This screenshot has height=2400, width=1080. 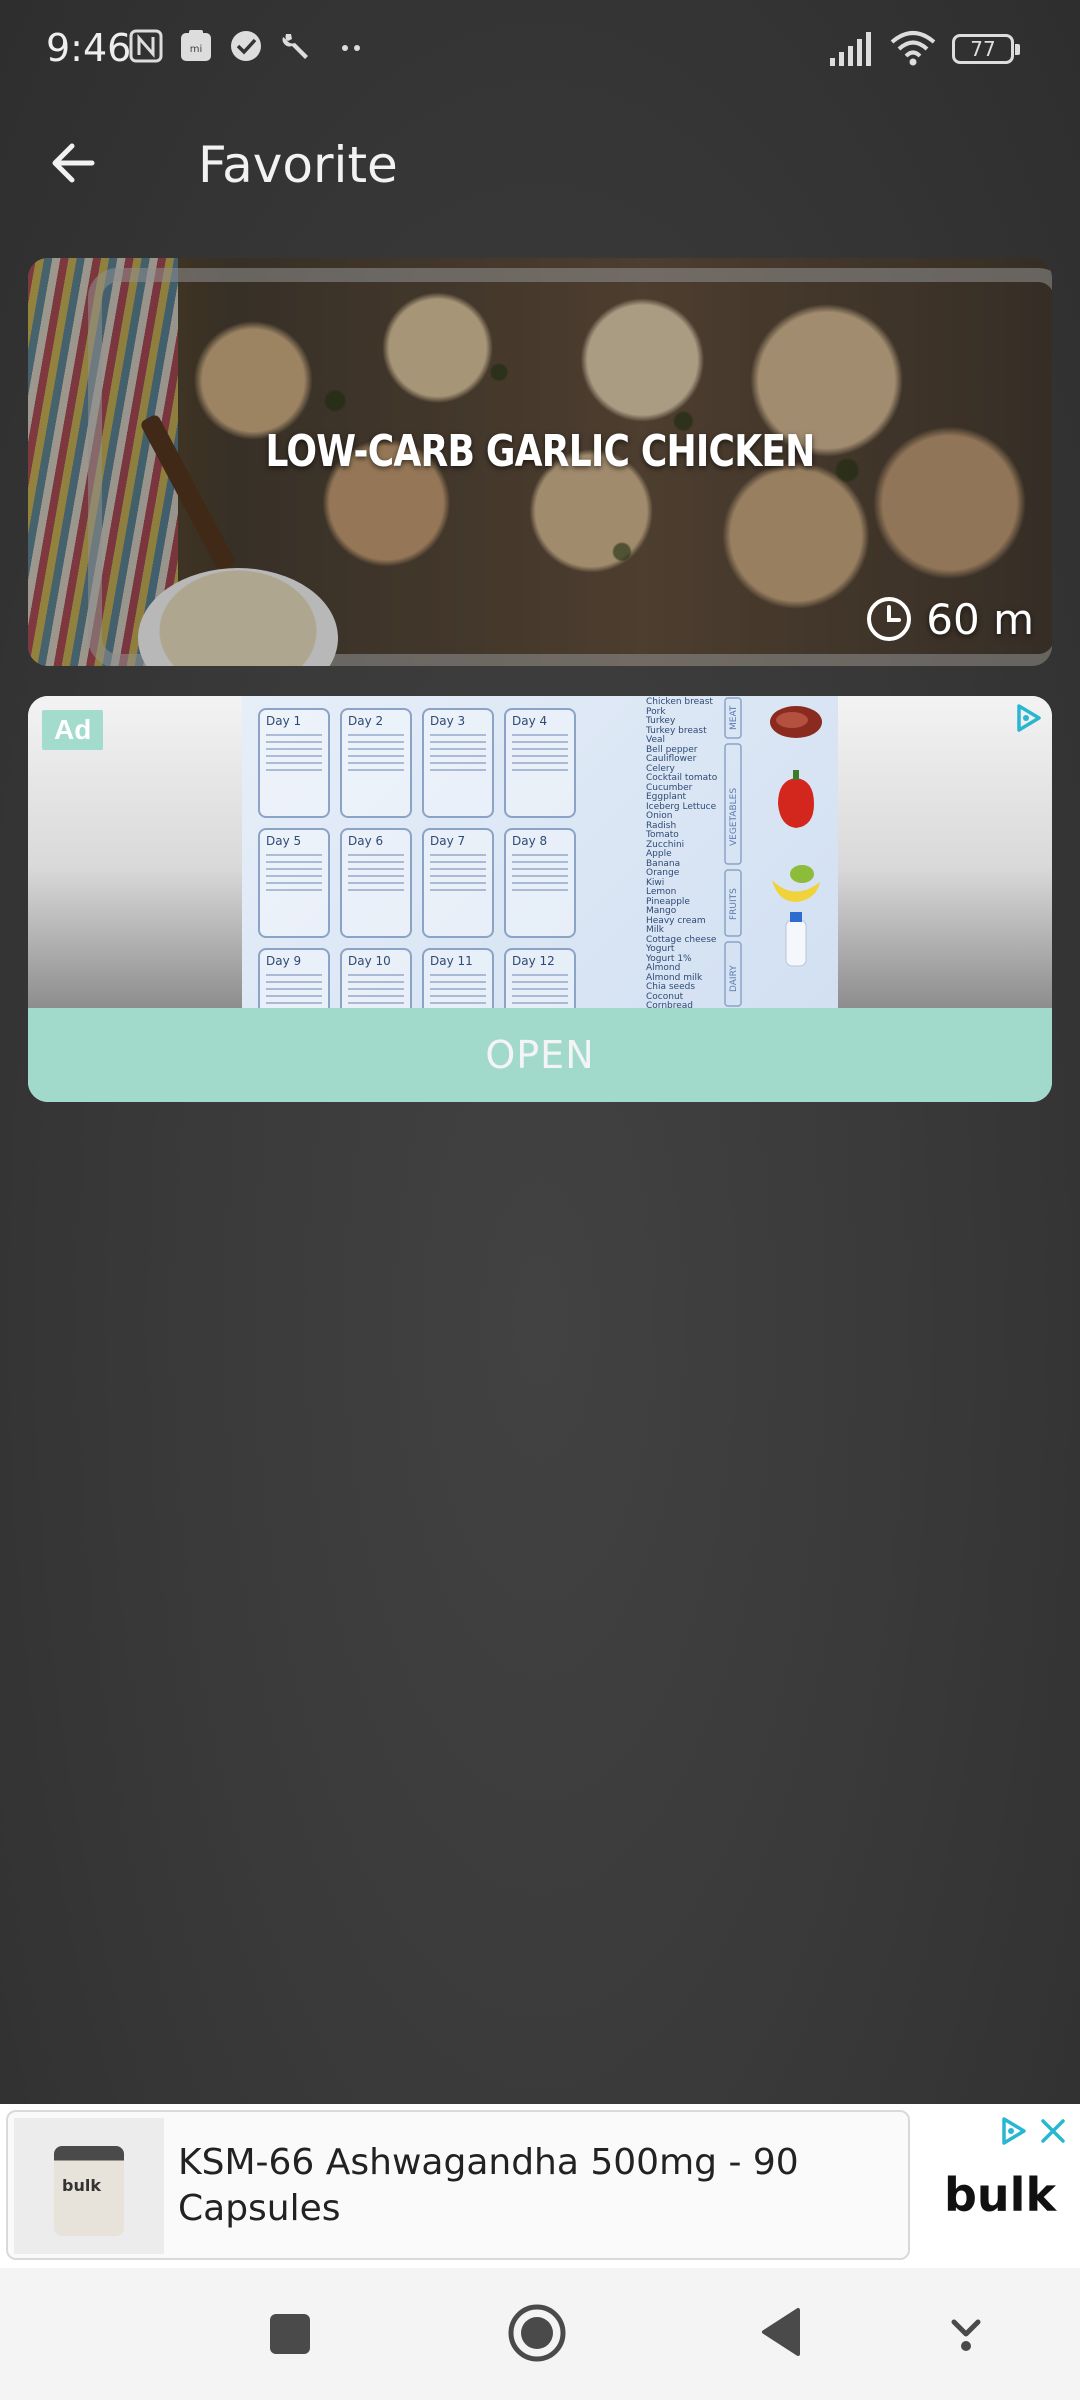 What do you see at coordinates (458, 883) in the screenshot?
I see `planner-day: Day 7` at bounding box center [458, 883].